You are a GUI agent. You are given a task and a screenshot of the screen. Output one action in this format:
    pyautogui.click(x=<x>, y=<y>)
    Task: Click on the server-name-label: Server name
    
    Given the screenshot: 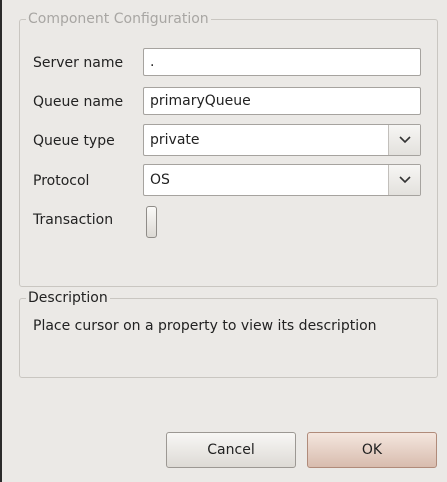 What is the action you would take?
    pyautogui.click(x=78, y=63)
    